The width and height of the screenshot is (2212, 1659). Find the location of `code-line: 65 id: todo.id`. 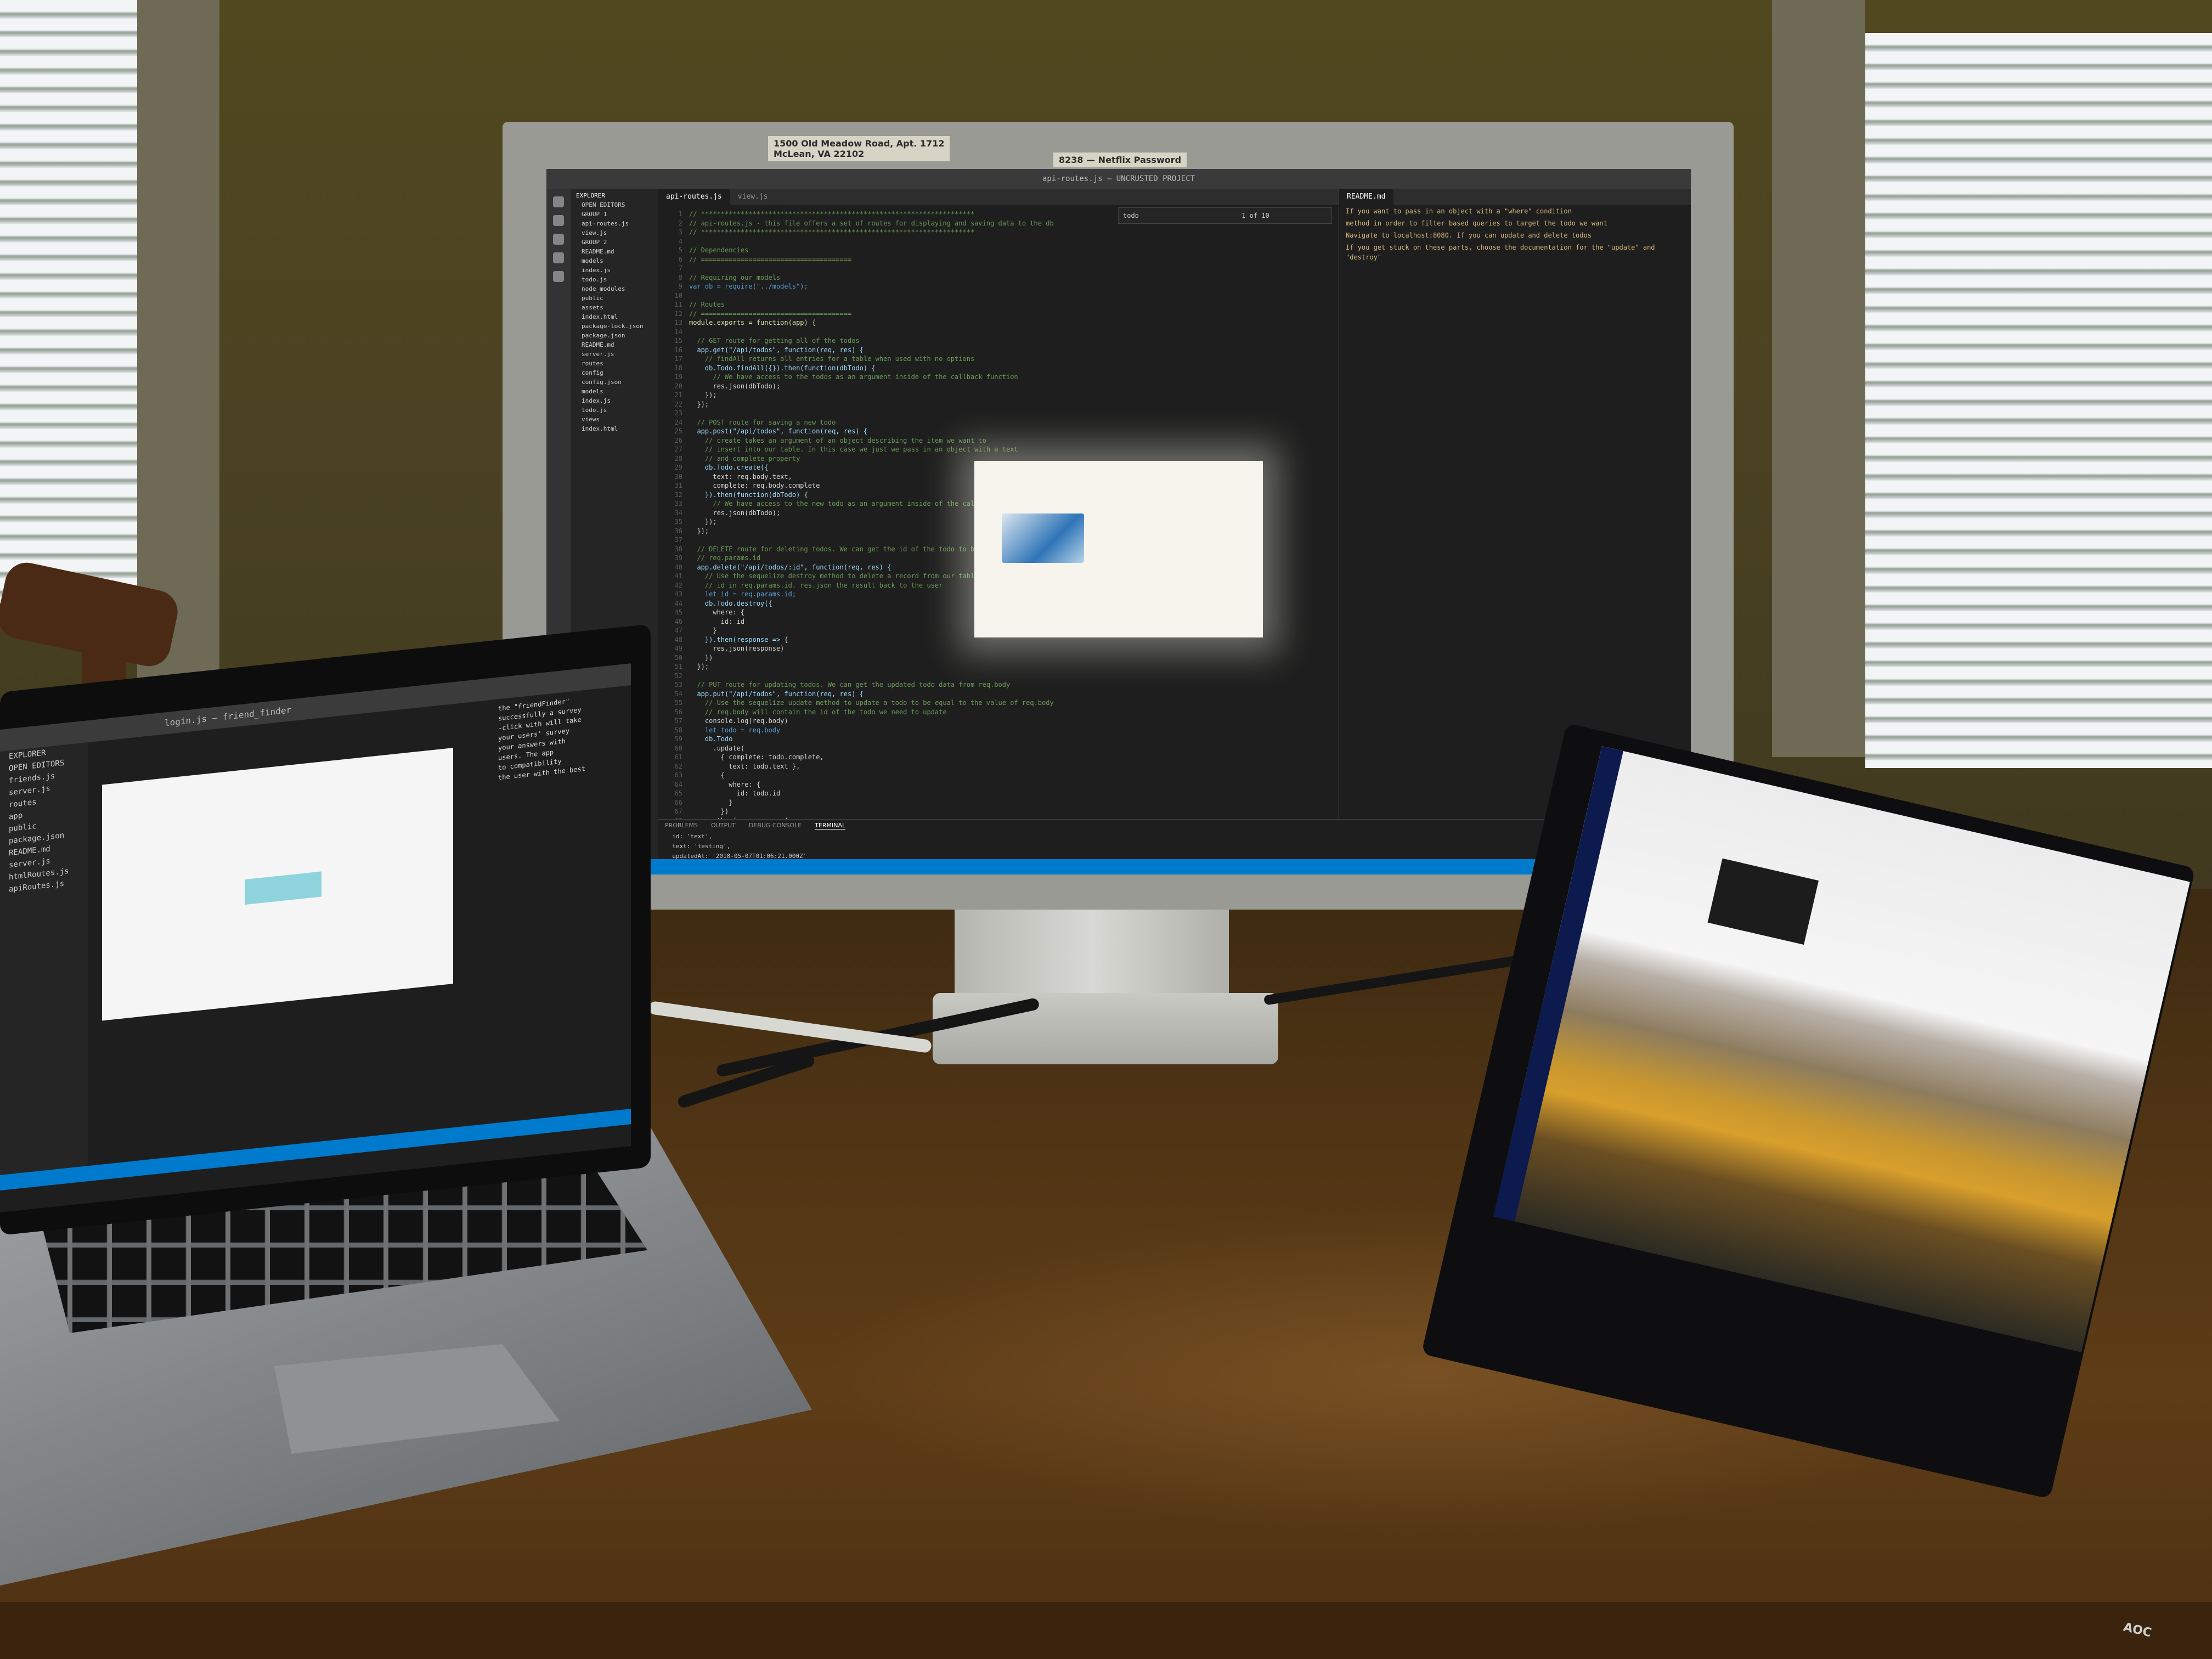

code-line: 65 id: todo.id is located at coordinates (998, 794).